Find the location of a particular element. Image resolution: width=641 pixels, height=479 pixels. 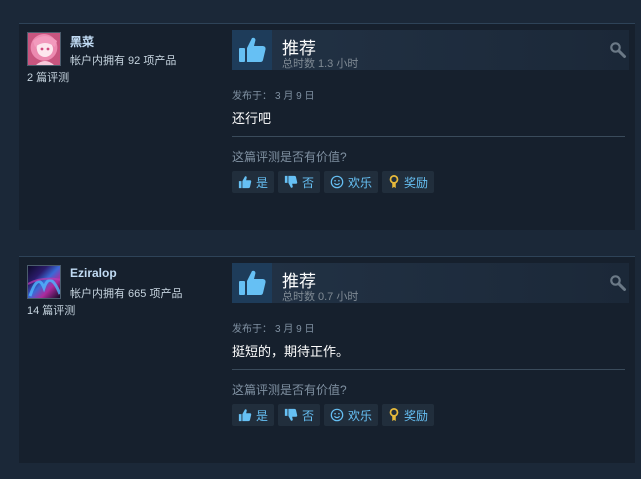

playtime: 总时数 1.3 小时 is located at coordinates (321, 63).